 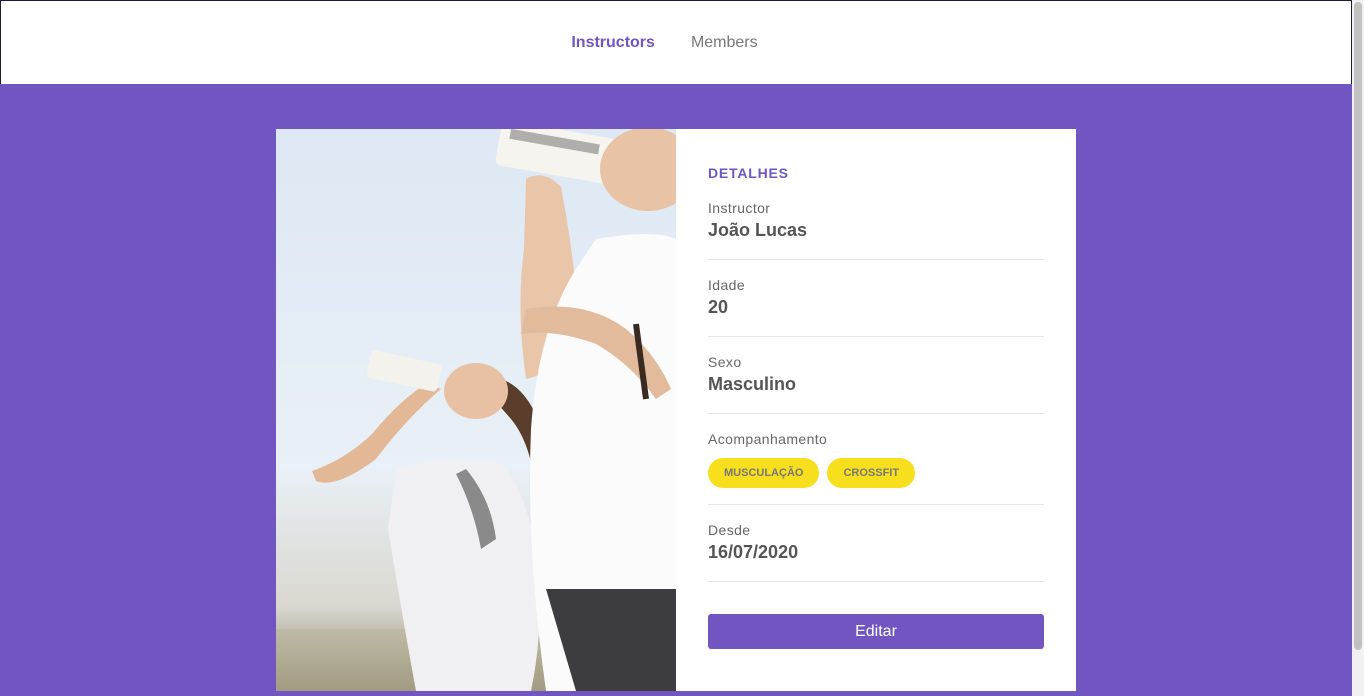 I want to click on field-label: Instructor, so click(x=739, y=208).